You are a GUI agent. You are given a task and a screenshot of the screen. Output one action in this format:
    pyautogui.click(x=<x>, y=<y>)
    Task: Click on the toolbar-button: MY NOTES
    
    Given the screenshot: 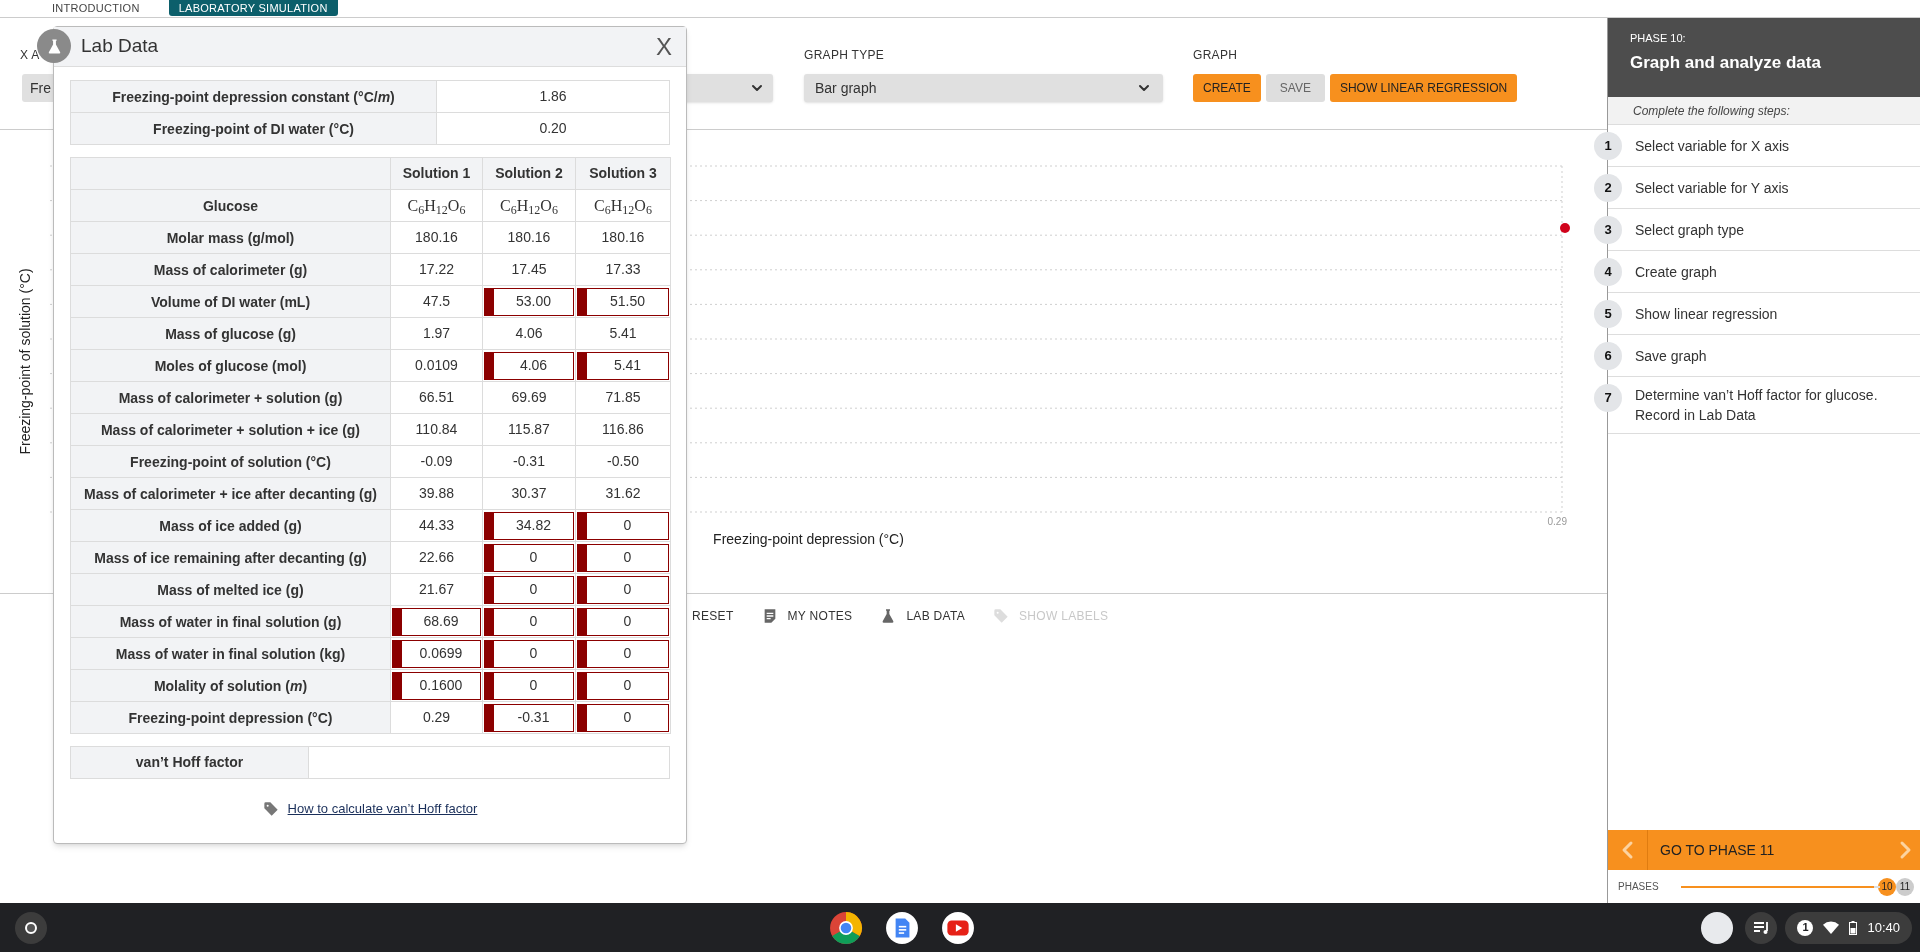 What is the action you would take?
    pyautogui.click(x=807, y=616)
    